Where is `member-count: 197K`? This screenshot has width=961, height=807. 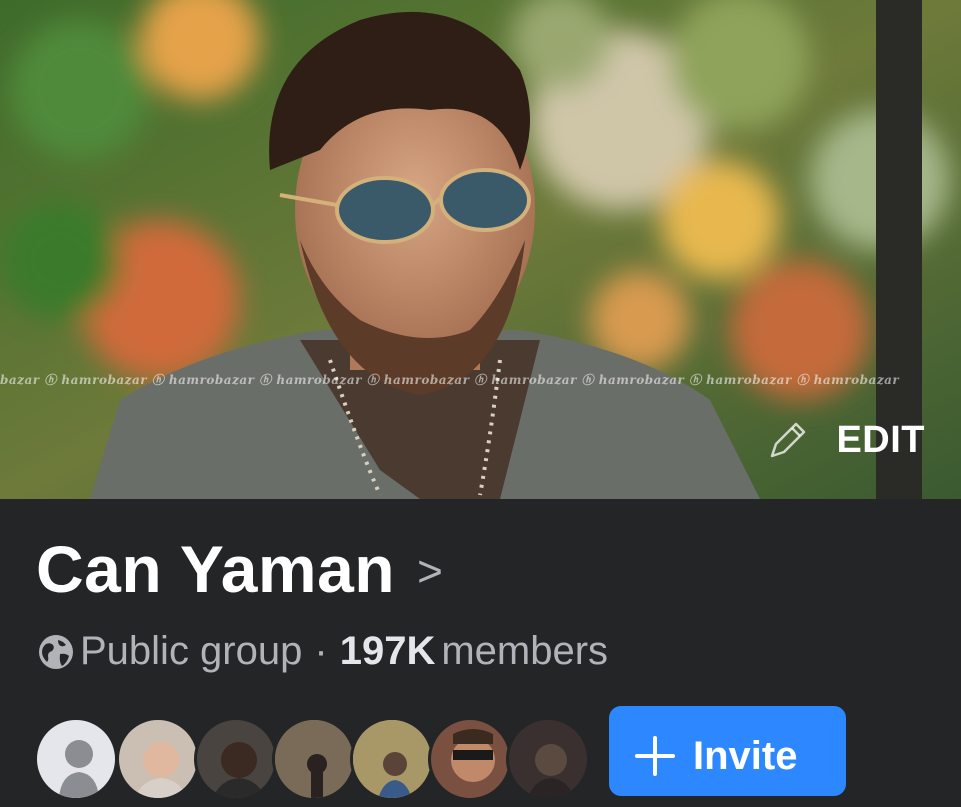 member-count: 197K is located at coordinates (387, 651).